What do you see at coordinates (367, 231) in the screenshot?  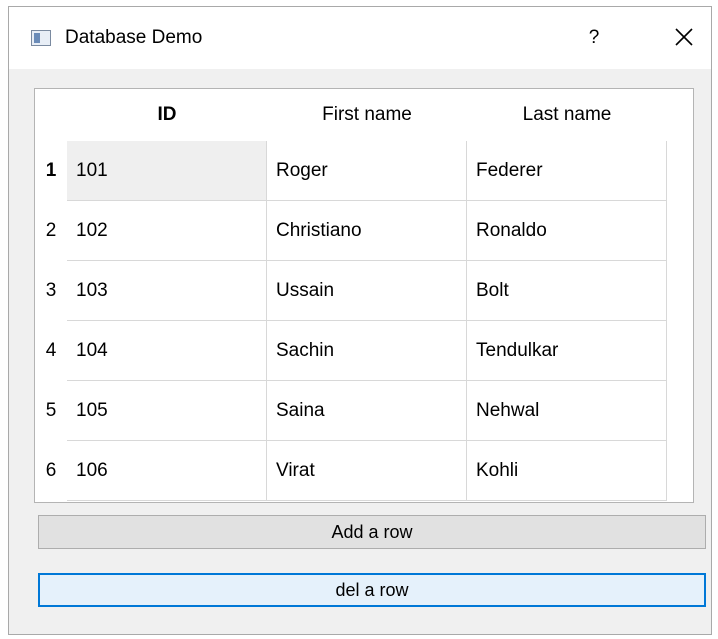 I see `table-cell-first-name: Christiano` at bounding box center [367, 231].